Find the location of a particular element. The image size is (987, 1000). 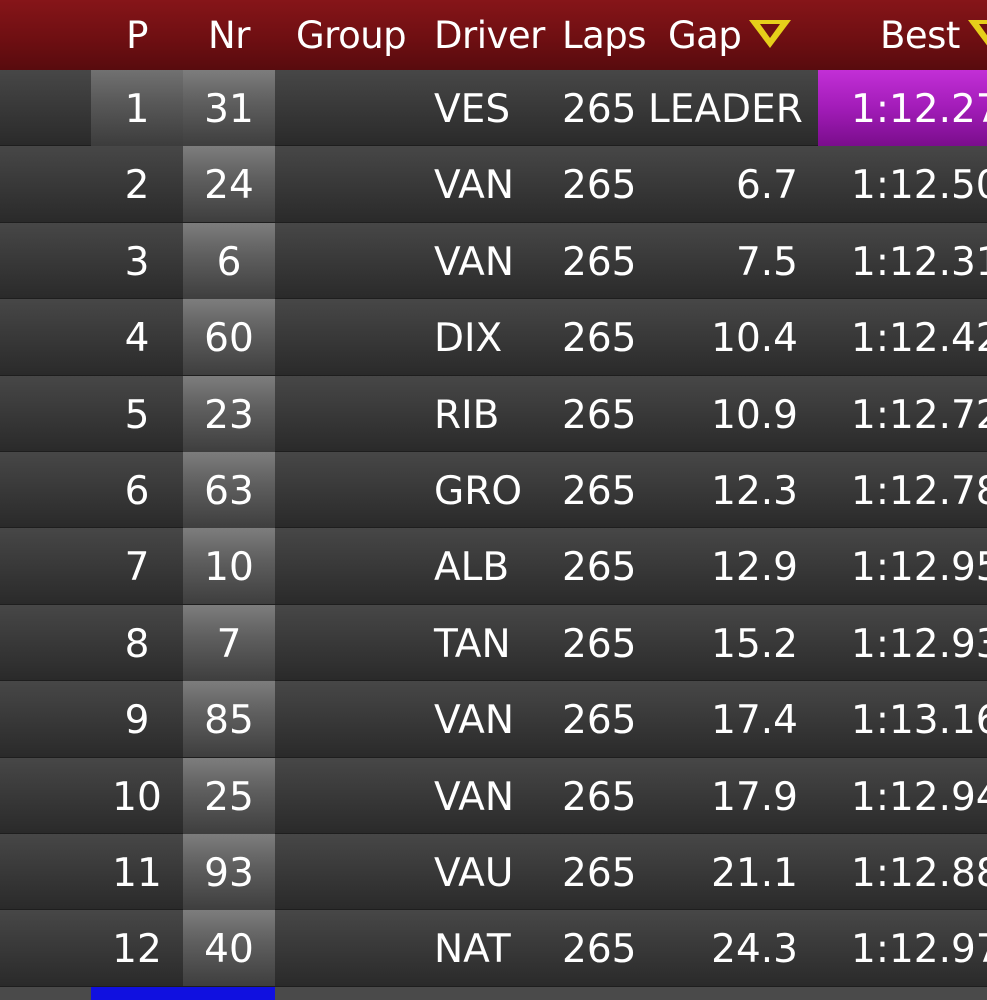

best-lap-cell: 1:12.94 is located at coordinates (919, 797).